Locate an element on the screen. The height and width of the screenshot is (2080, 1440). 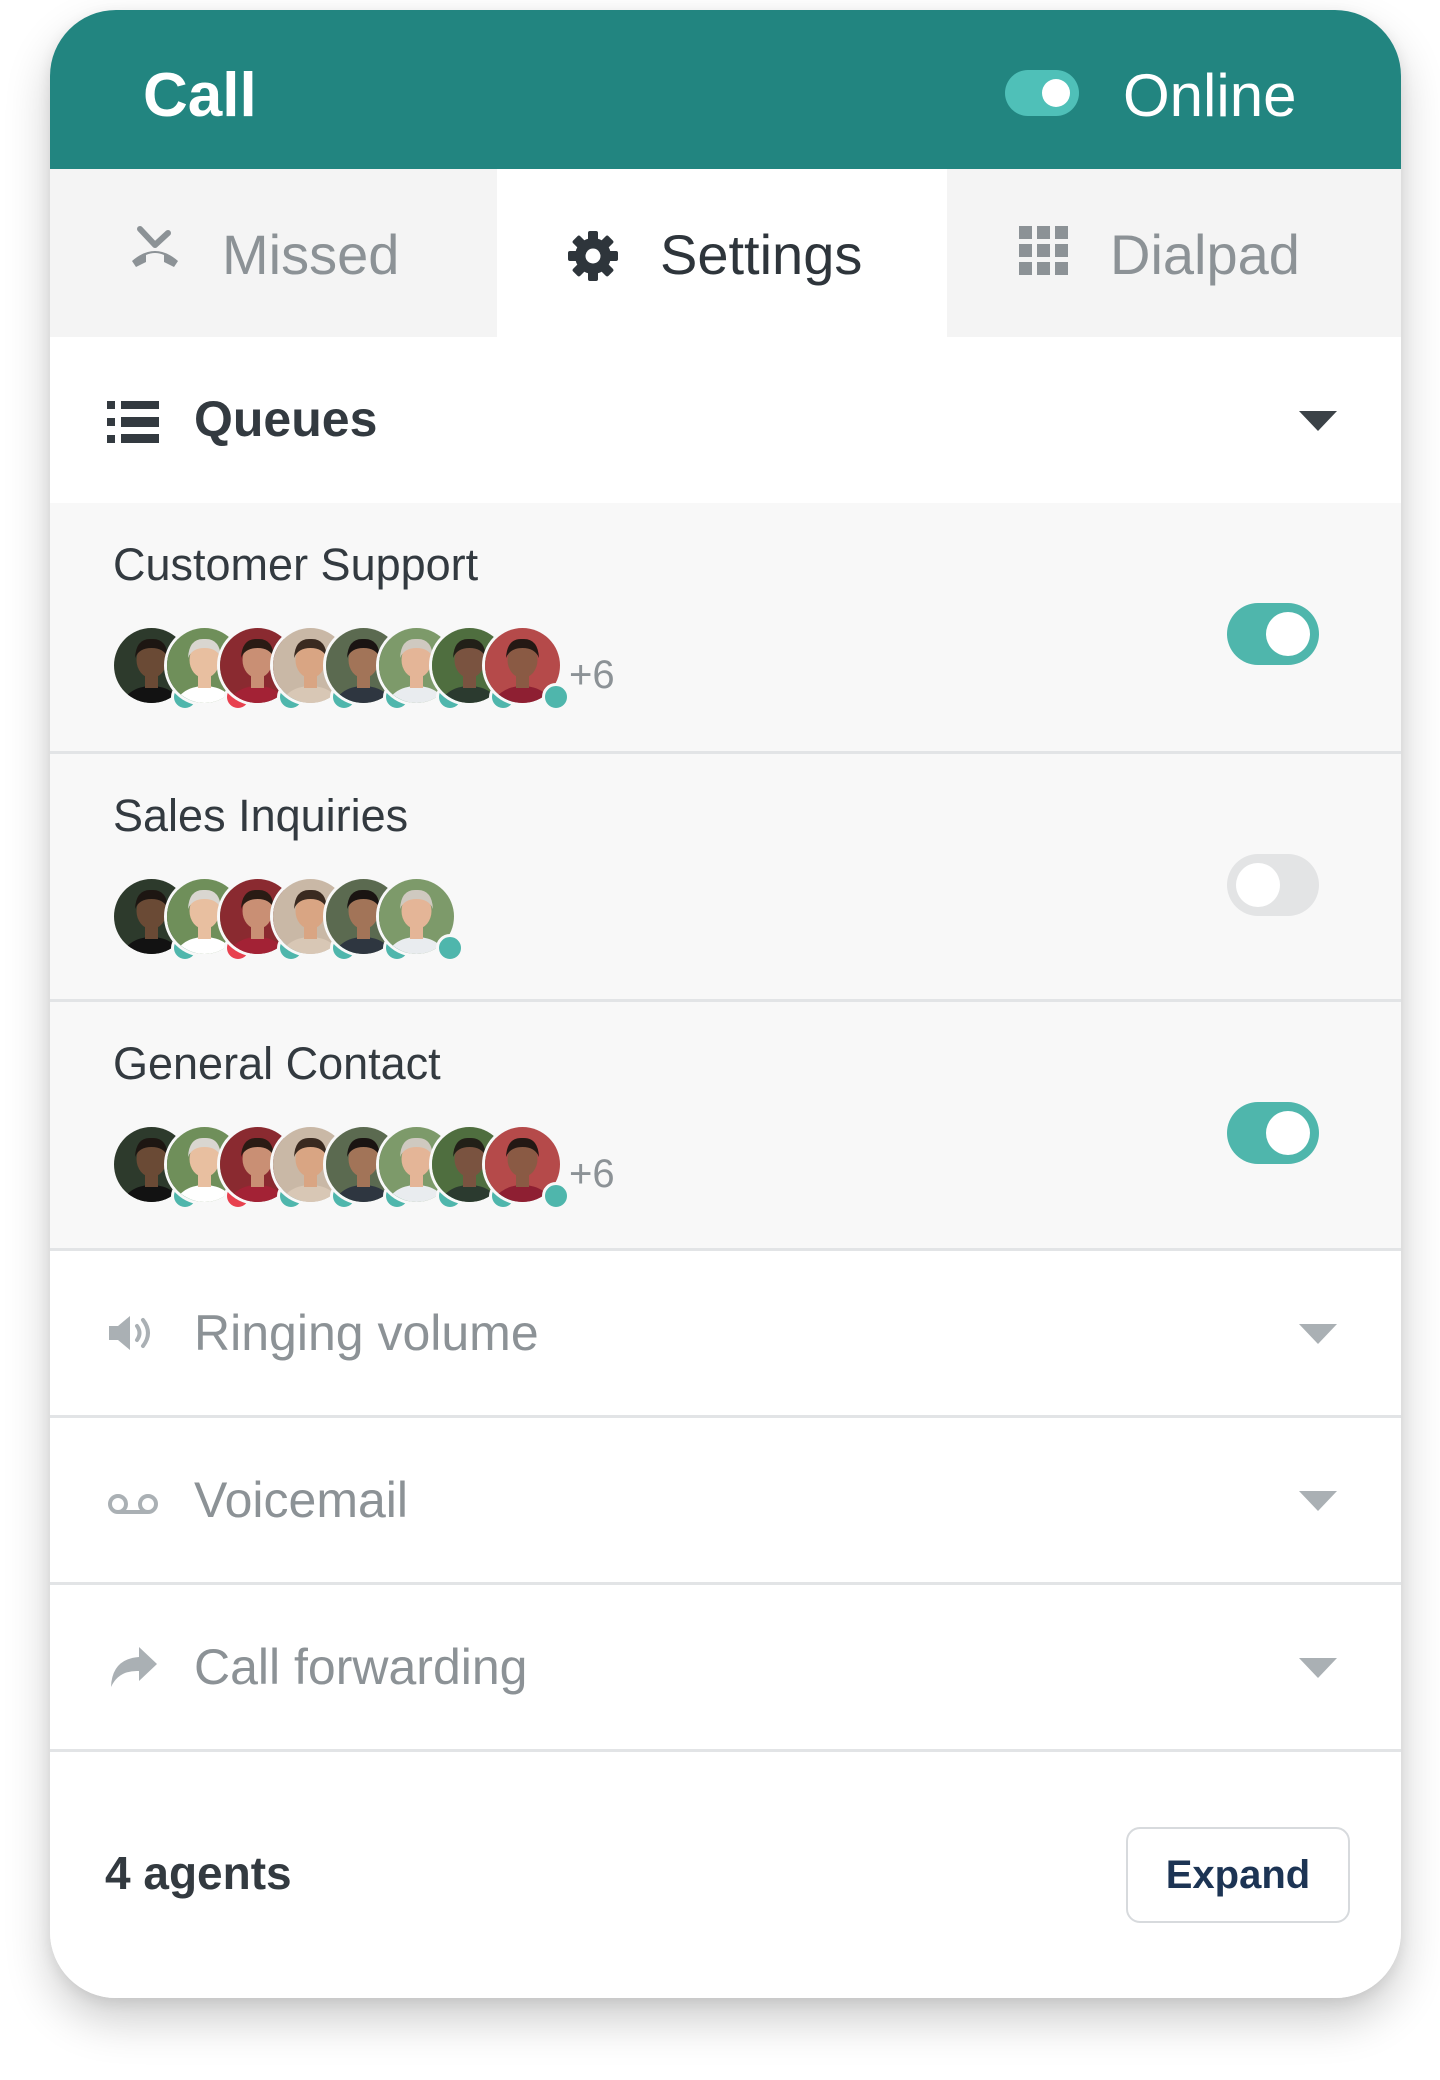
online-status-toggle is located at coordinates (1042, 93).